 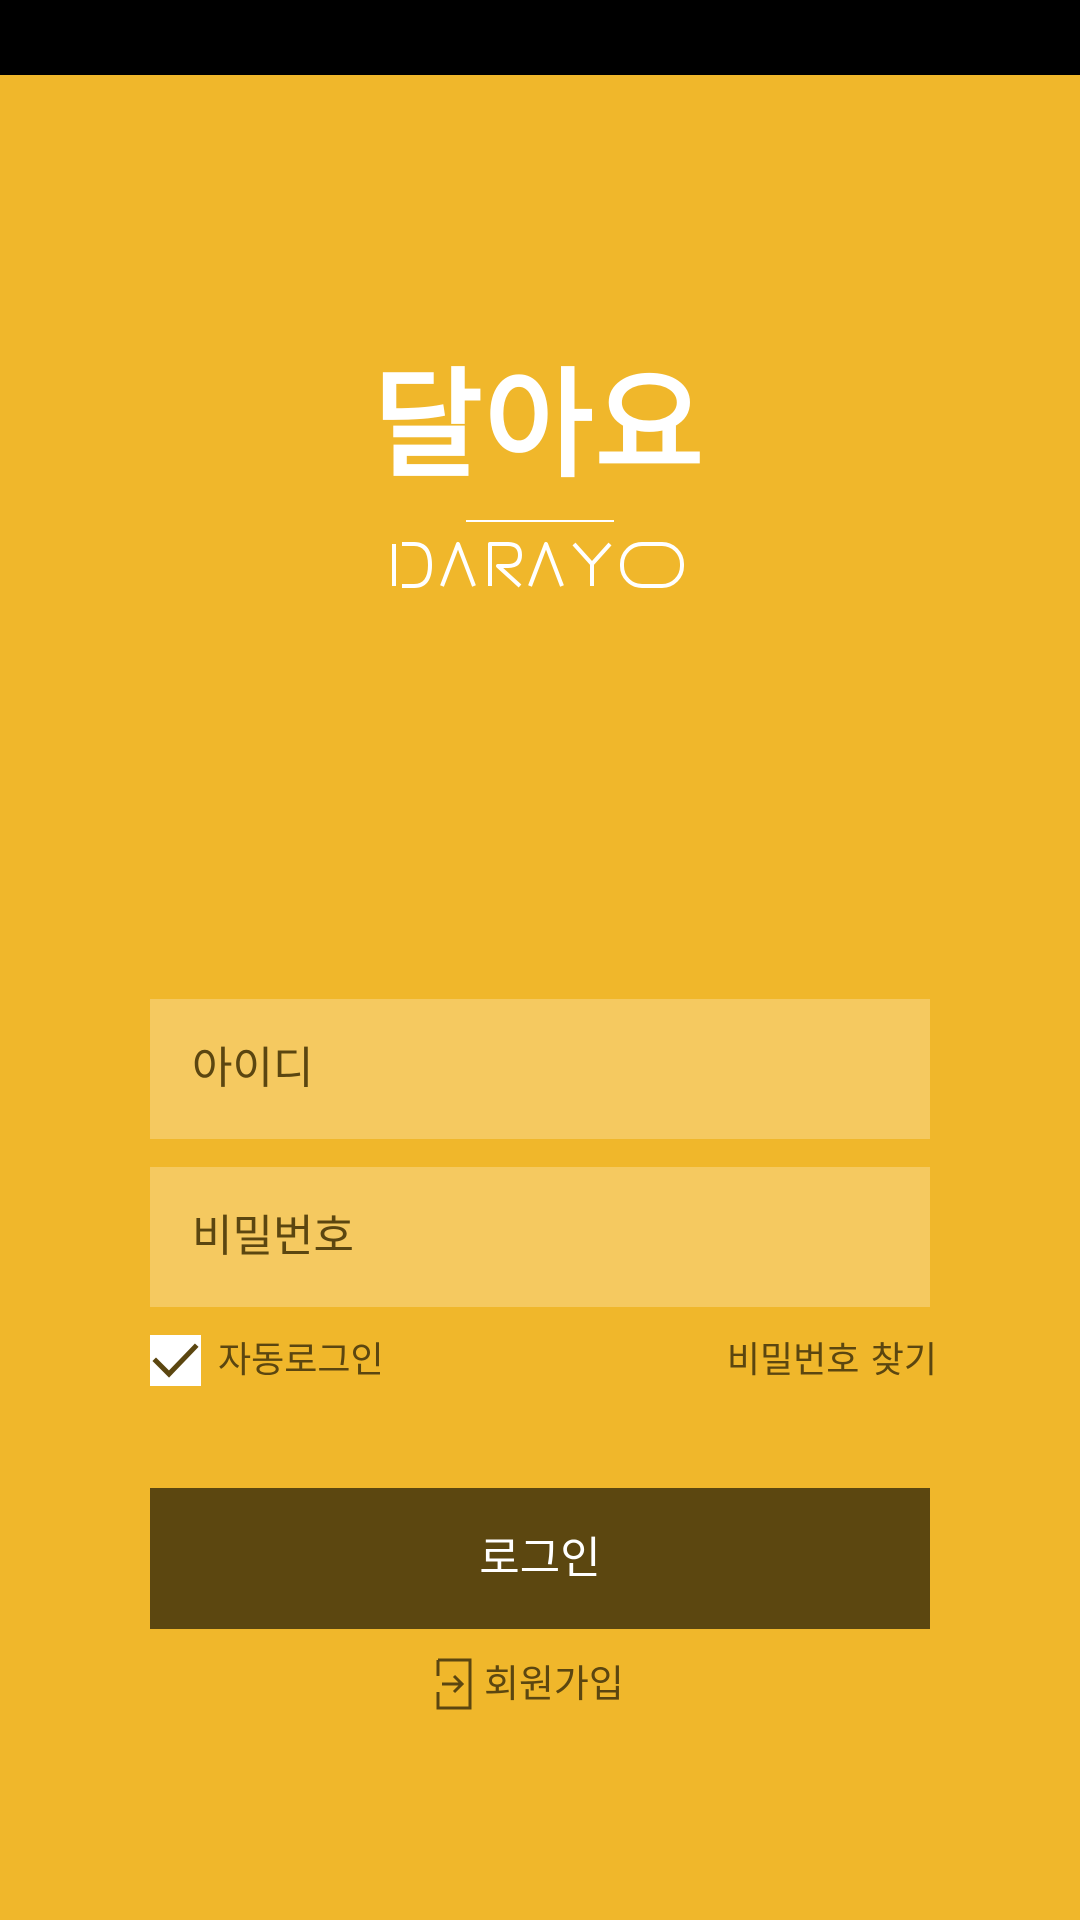 I want to click on app-logo-english, so click(x=538, y=565).